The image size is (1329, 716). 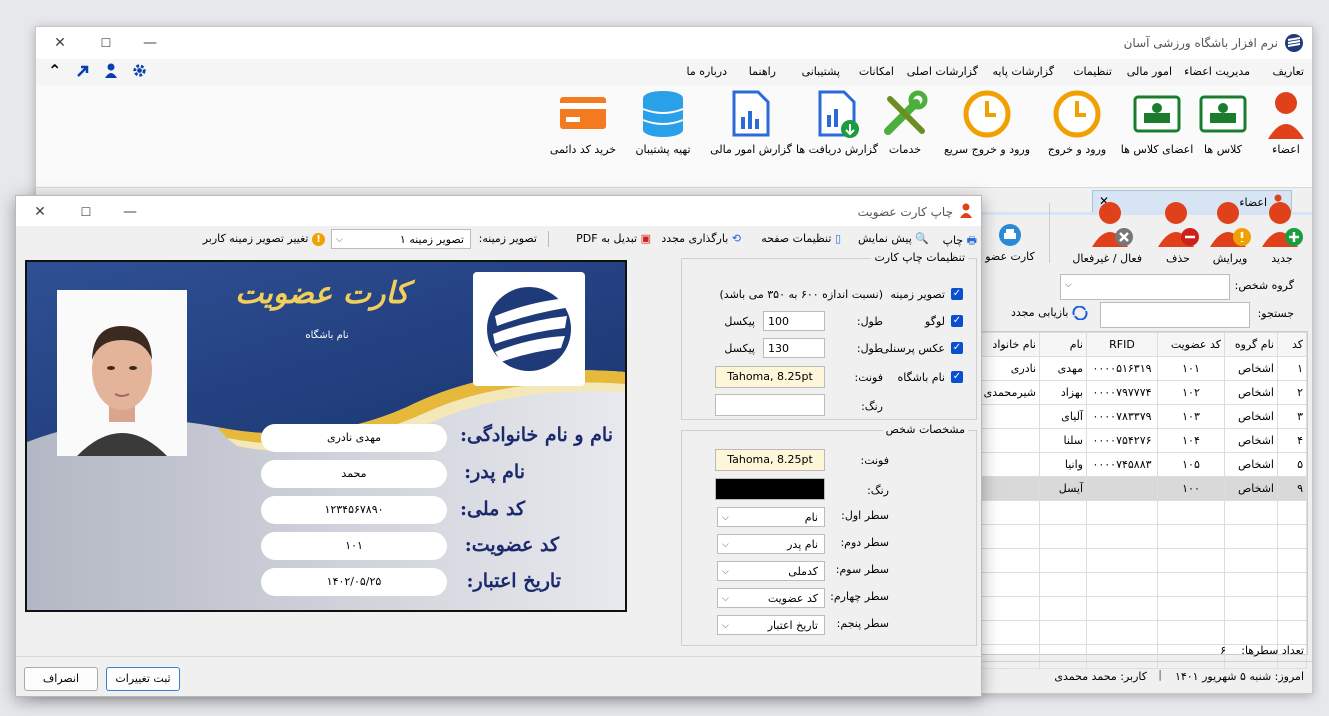 What do you see at coordinates (1149, 71) in the screenshot?
I see `menu-finance: امور مالی` at bounding box center [1149, 71].